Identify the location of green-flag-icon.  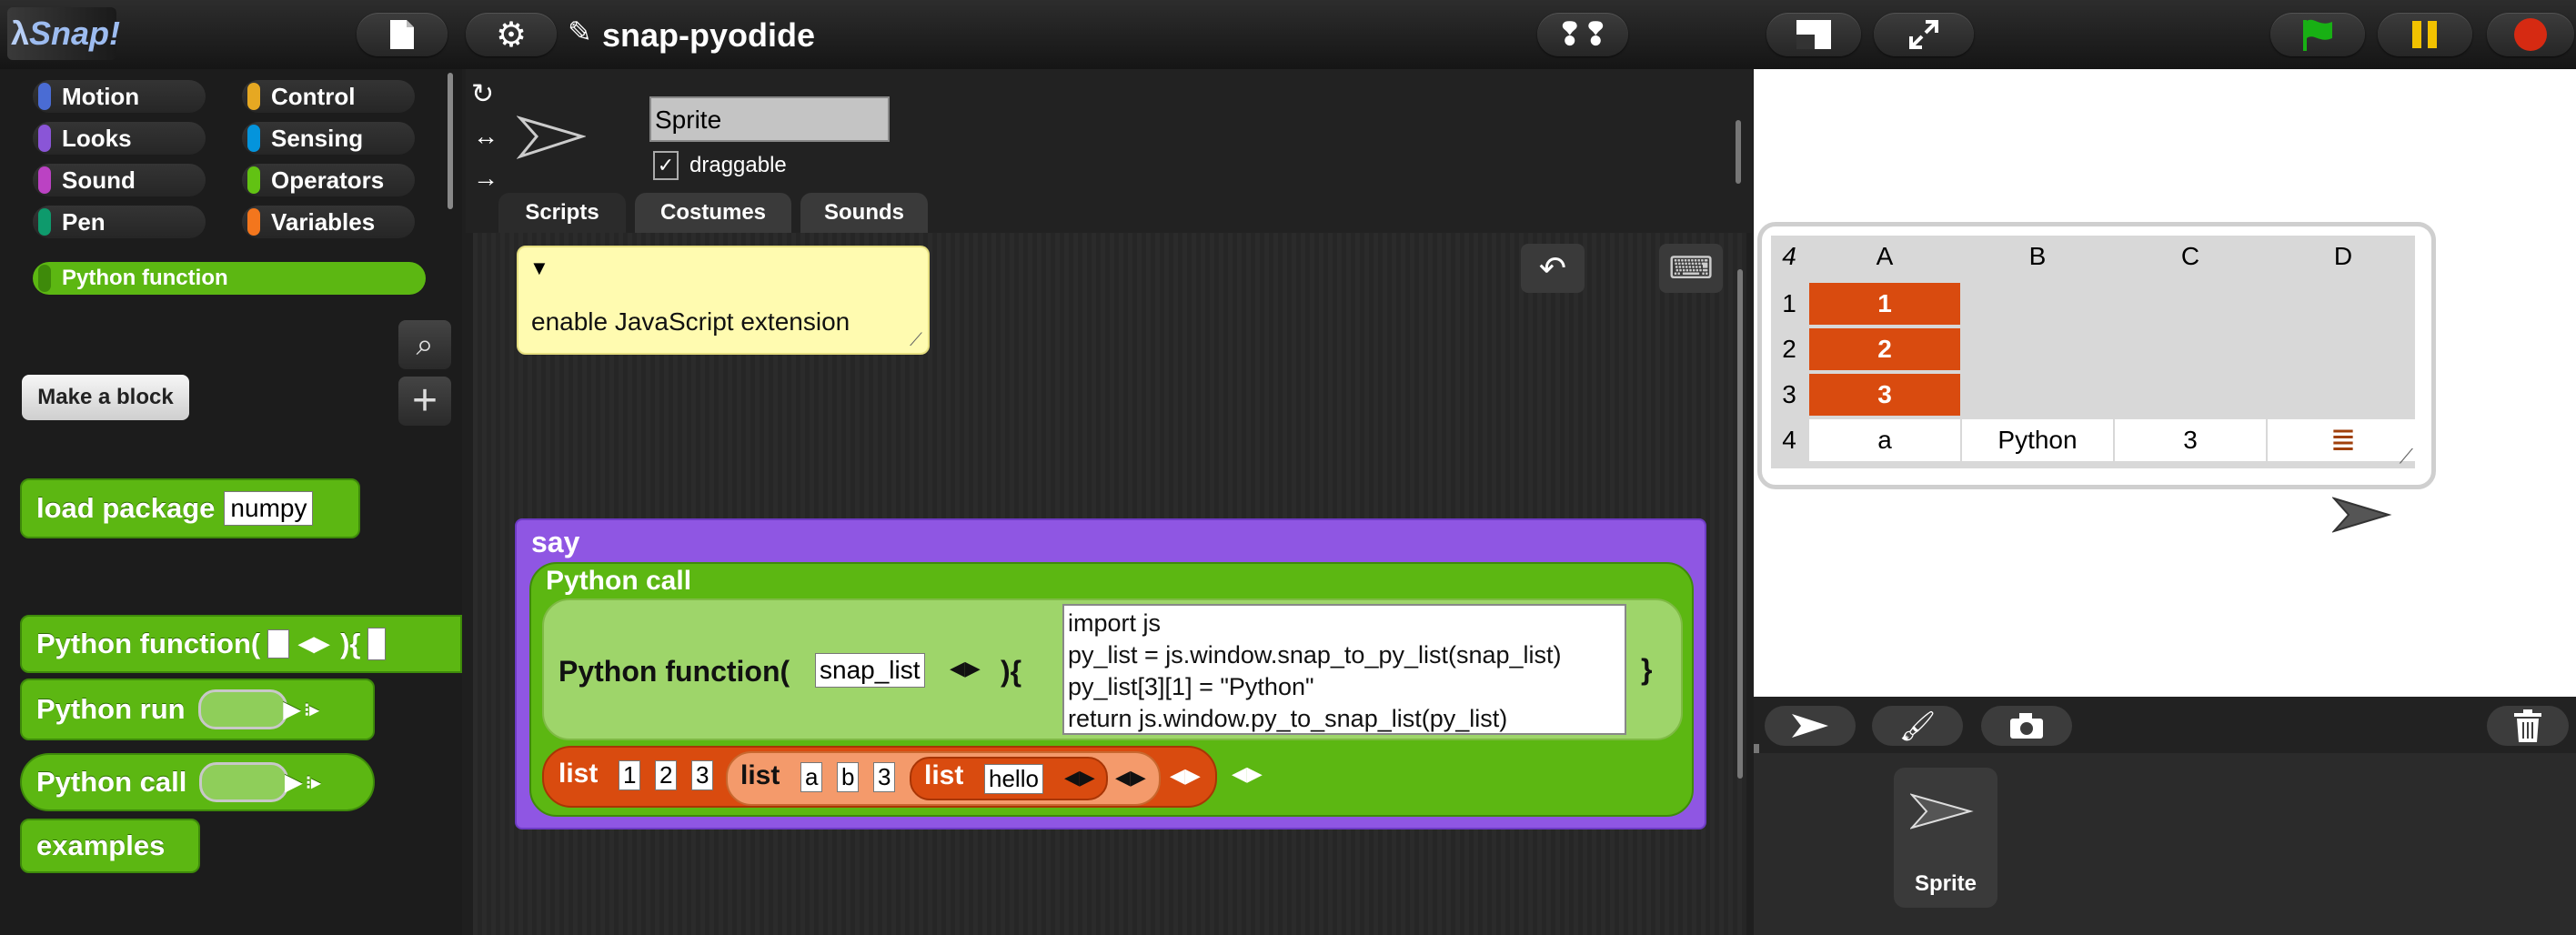
(2317, 35).